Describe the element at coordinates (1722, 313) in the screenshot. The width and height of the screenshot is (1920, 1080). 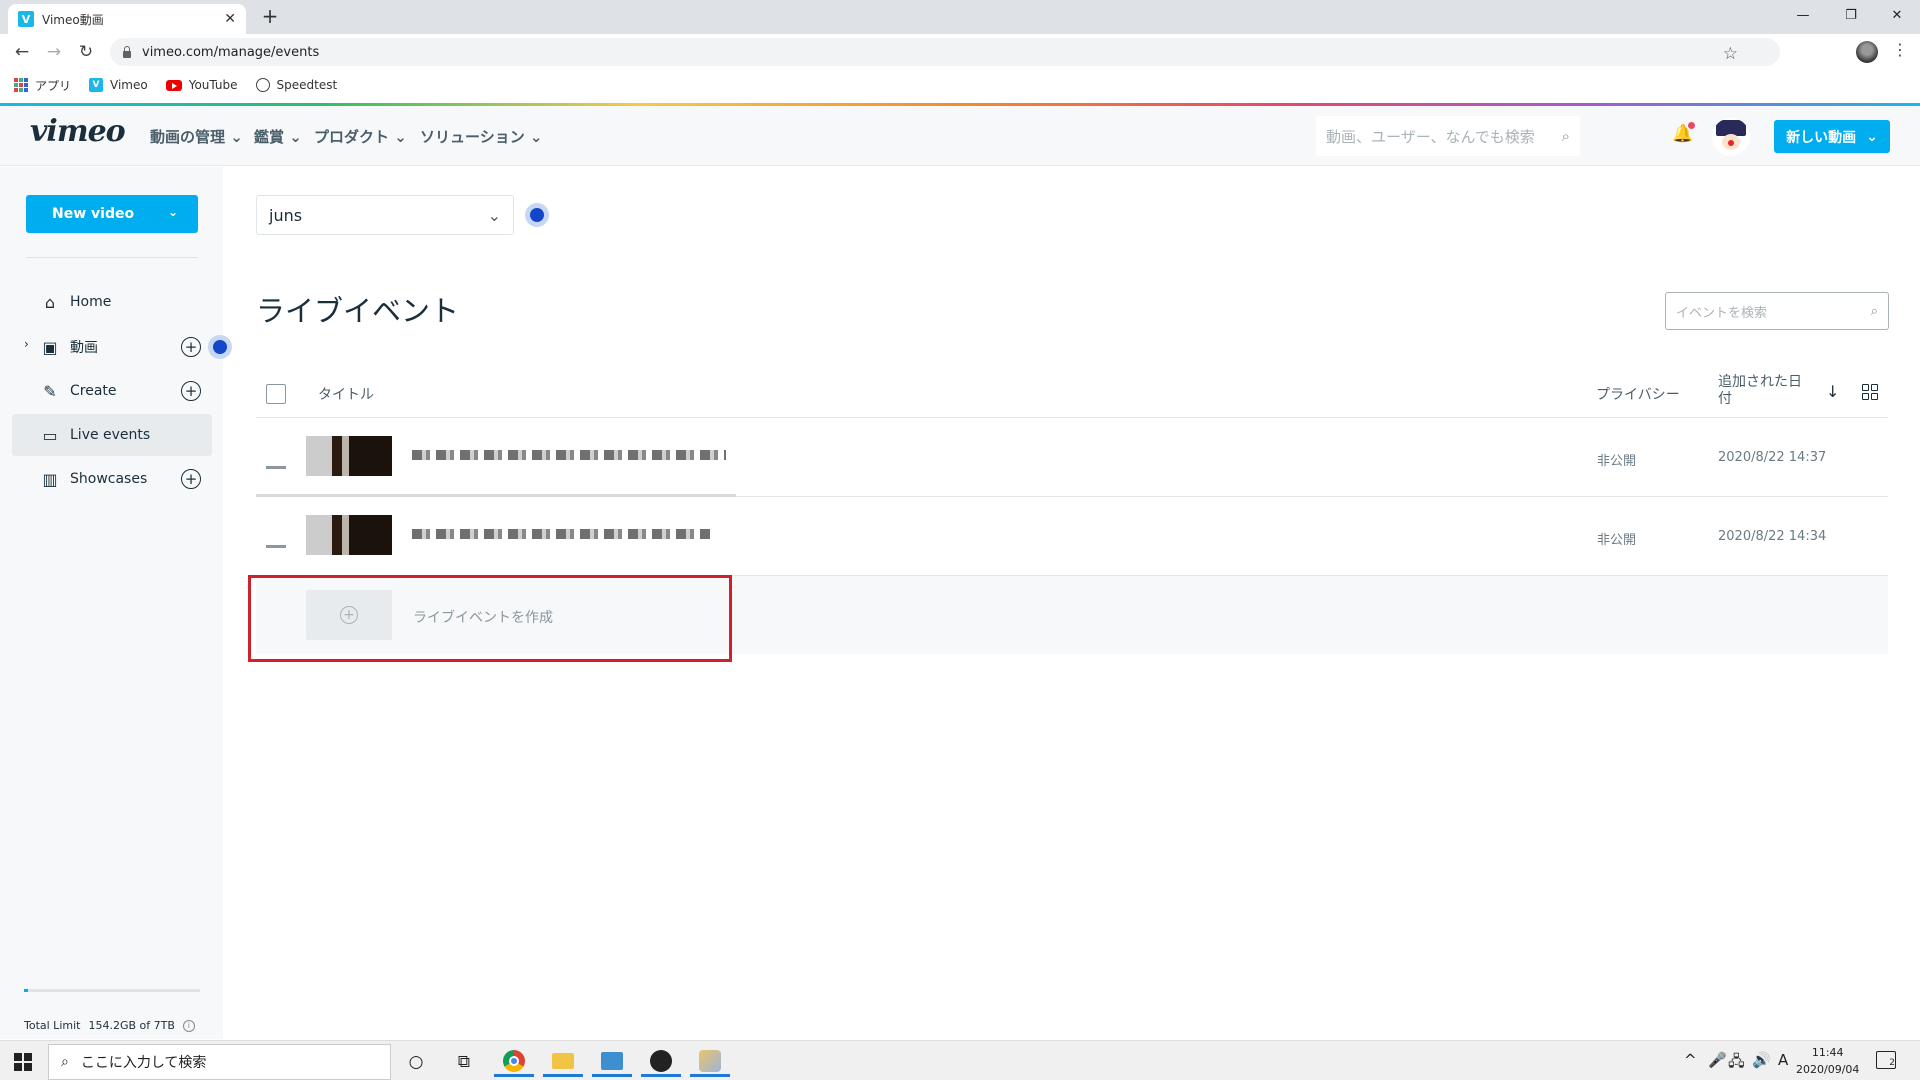
I see `event-search-placeholder: イベントを検索` at that location.